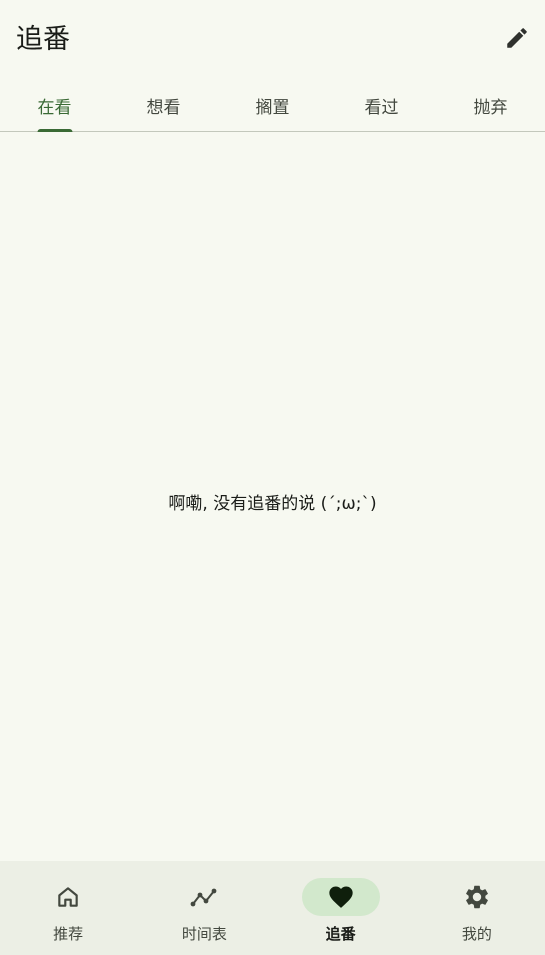 Image resolution: width=545 pixels, height=955 pixels. Describe the element at coordinates (272, 504) in the screenshot. I see `empty-state-message: 啊嘞, 没有追番的说 (´;ω;`)` at that location.